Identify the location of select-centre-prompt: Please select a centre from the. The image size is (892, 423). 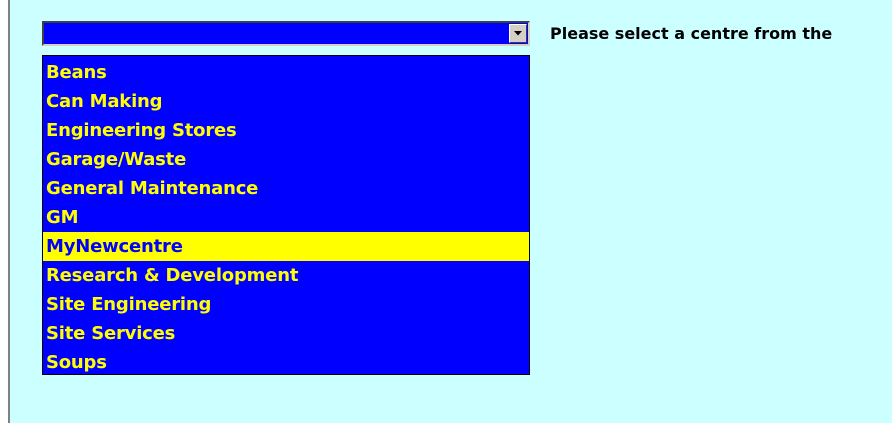
(691, 33).